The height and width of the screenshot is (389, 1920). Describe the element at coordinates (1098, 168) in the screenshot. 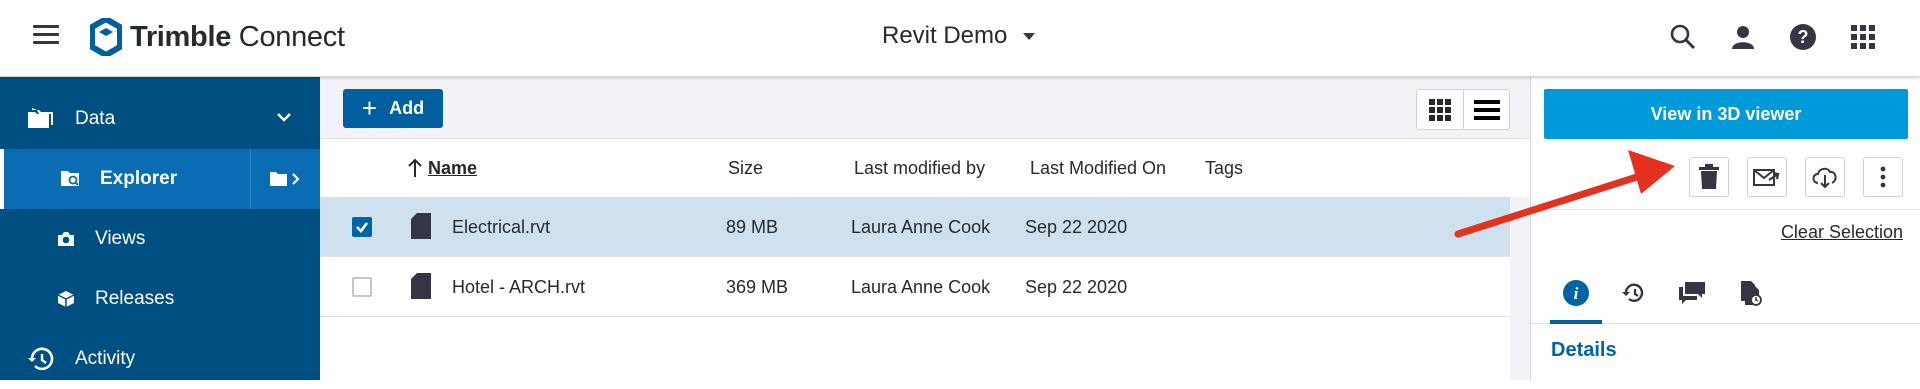

I see `column-header-modified-on: Last Modified On` at that location.